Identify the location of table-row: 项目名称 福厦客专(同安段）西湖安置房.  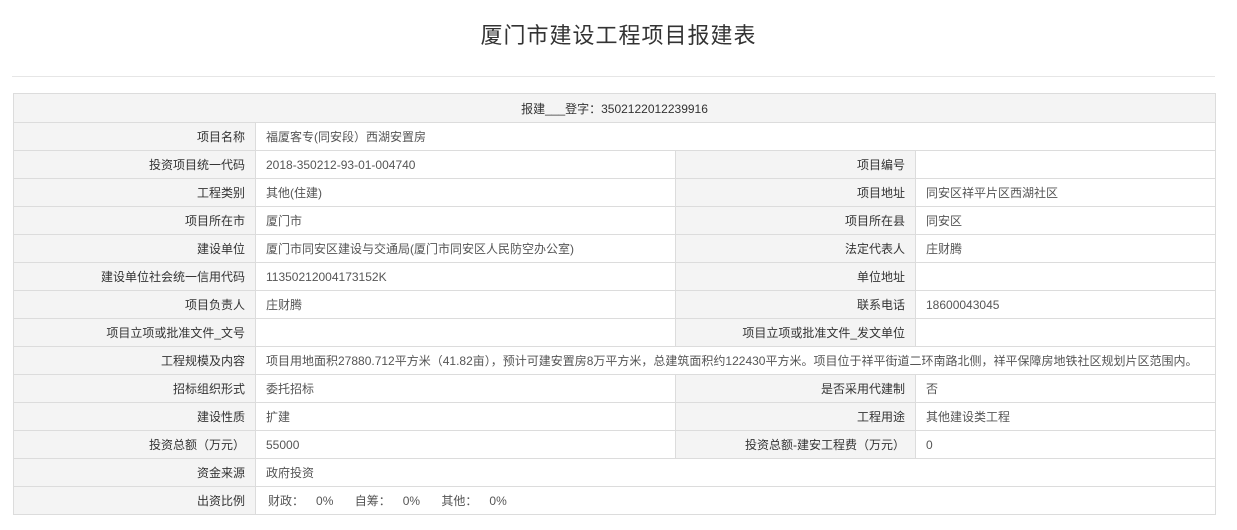
(614, 136).